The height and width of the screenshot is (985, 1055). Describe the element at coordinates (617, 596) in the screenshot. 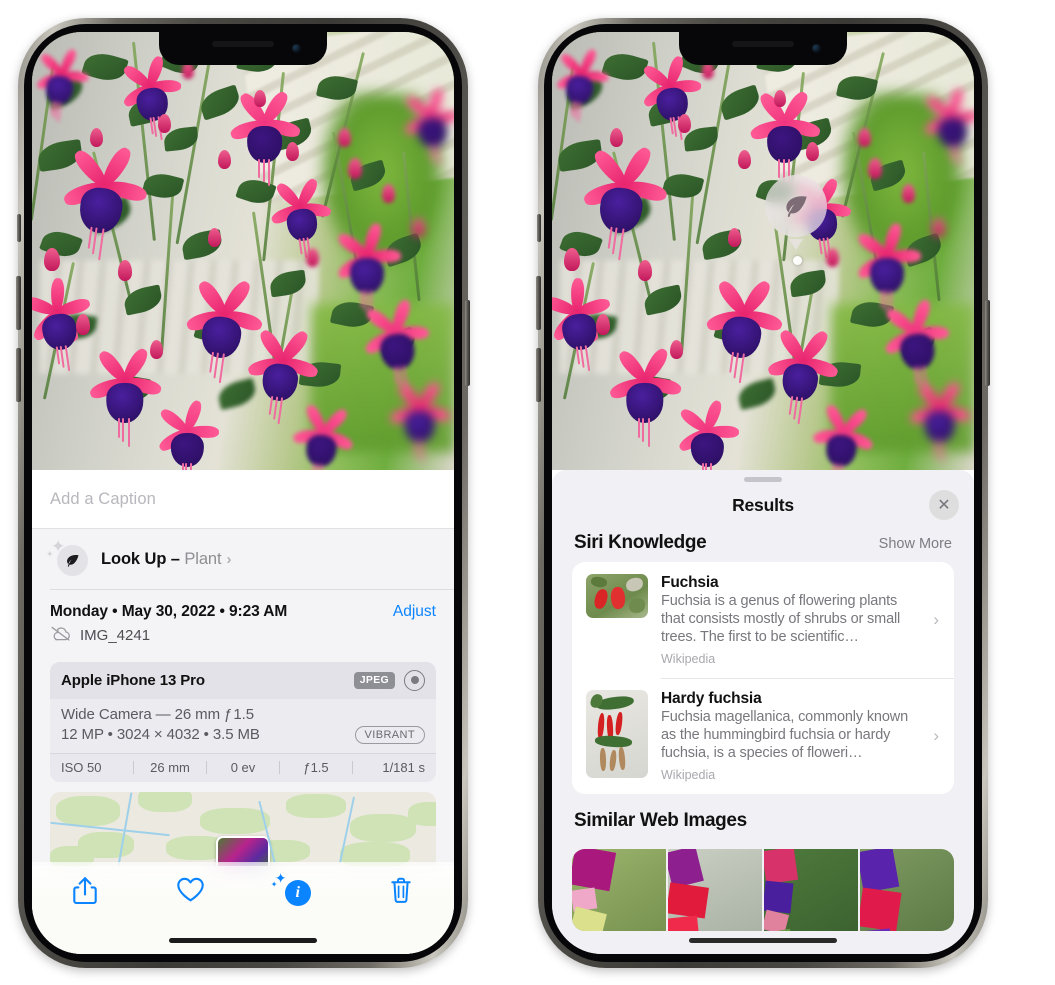

I see `fuchsia-red-flowers-thumbnail` at that location.